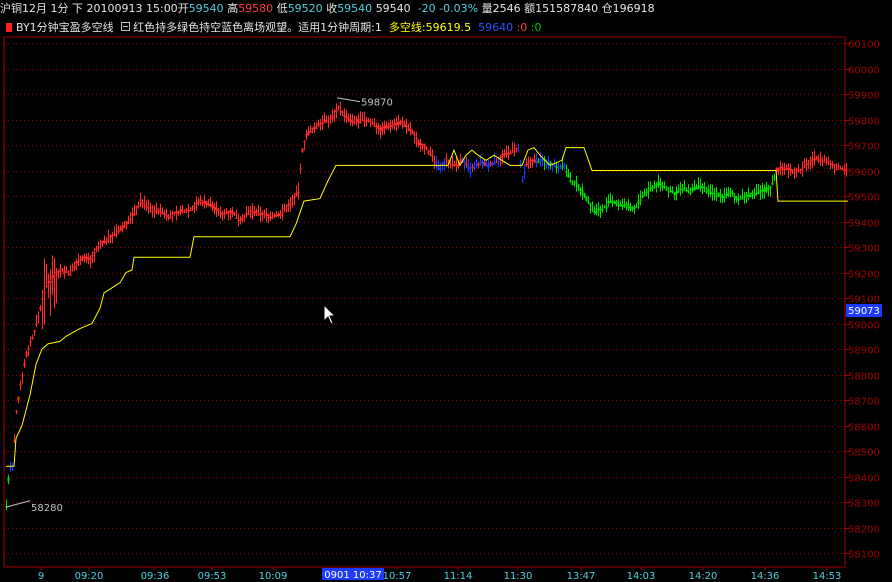  I want to click on y-tick-label: 58600, so click(864, 428).